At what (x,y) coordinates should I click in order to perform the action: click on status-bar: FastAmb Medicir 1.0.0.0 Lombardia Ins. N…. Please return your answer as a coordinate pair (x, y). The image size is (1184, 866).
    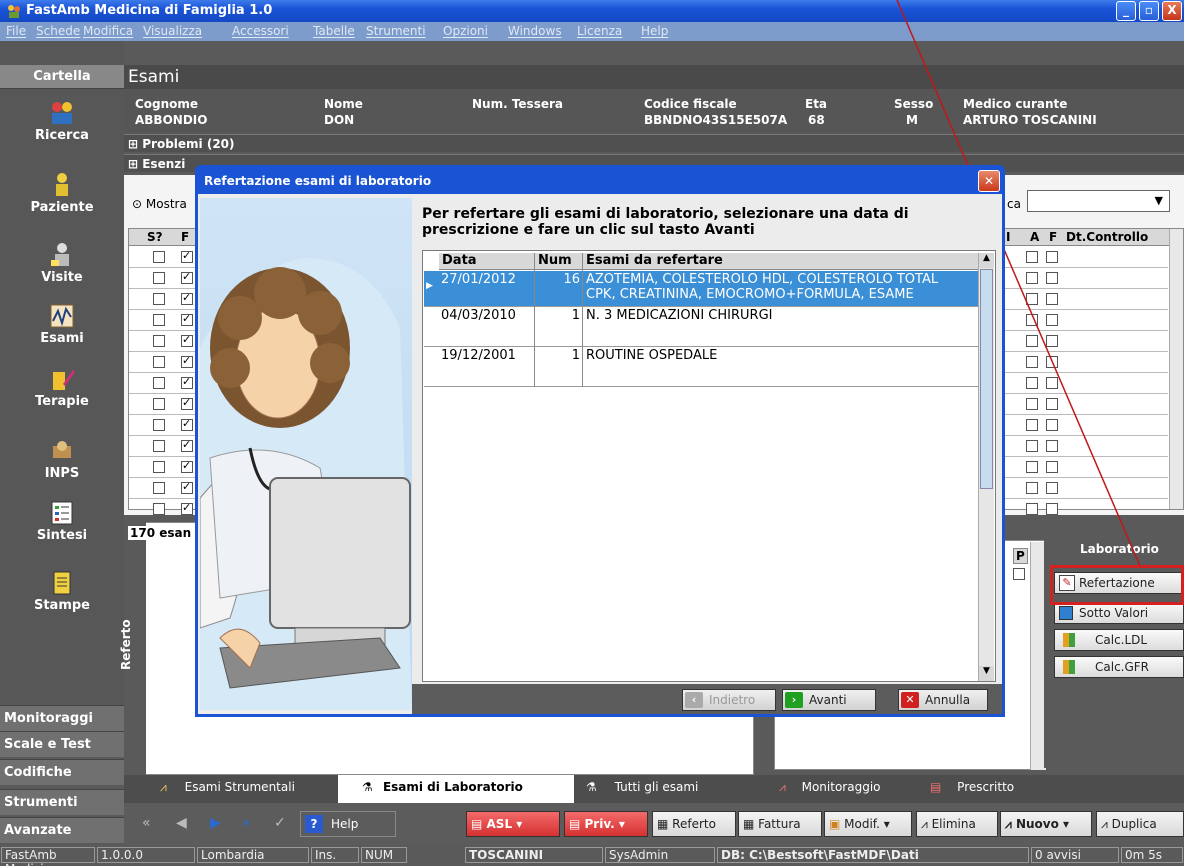
    Looking at the image, I should click on (592, 855).